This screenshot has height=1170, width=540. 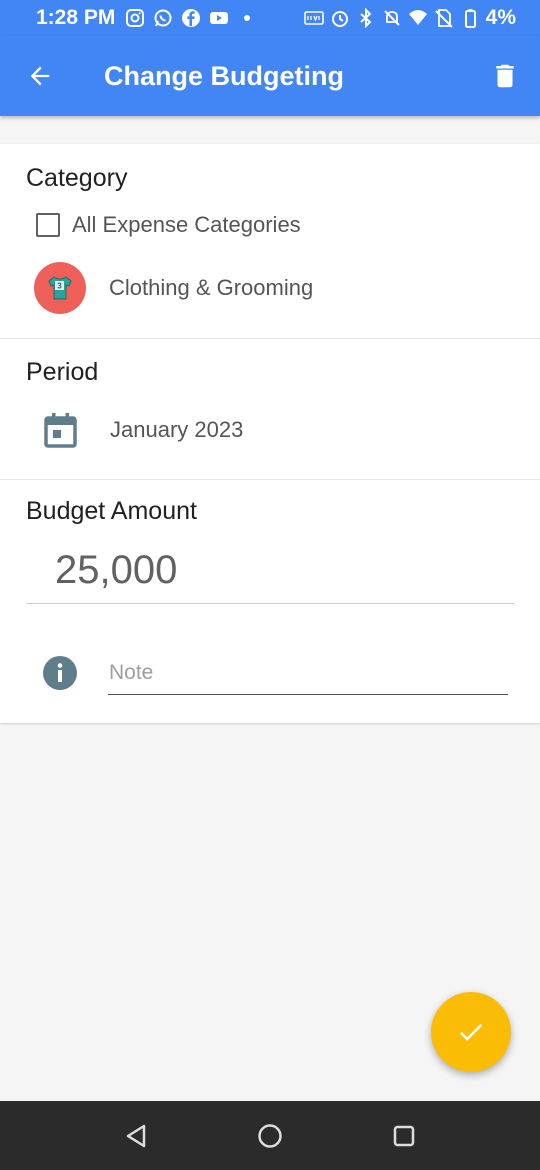 What do you see at coordinates (224, 75) in the screenshot?
I see `page-title: Change Budgeting` at bounding box center [224, 75].